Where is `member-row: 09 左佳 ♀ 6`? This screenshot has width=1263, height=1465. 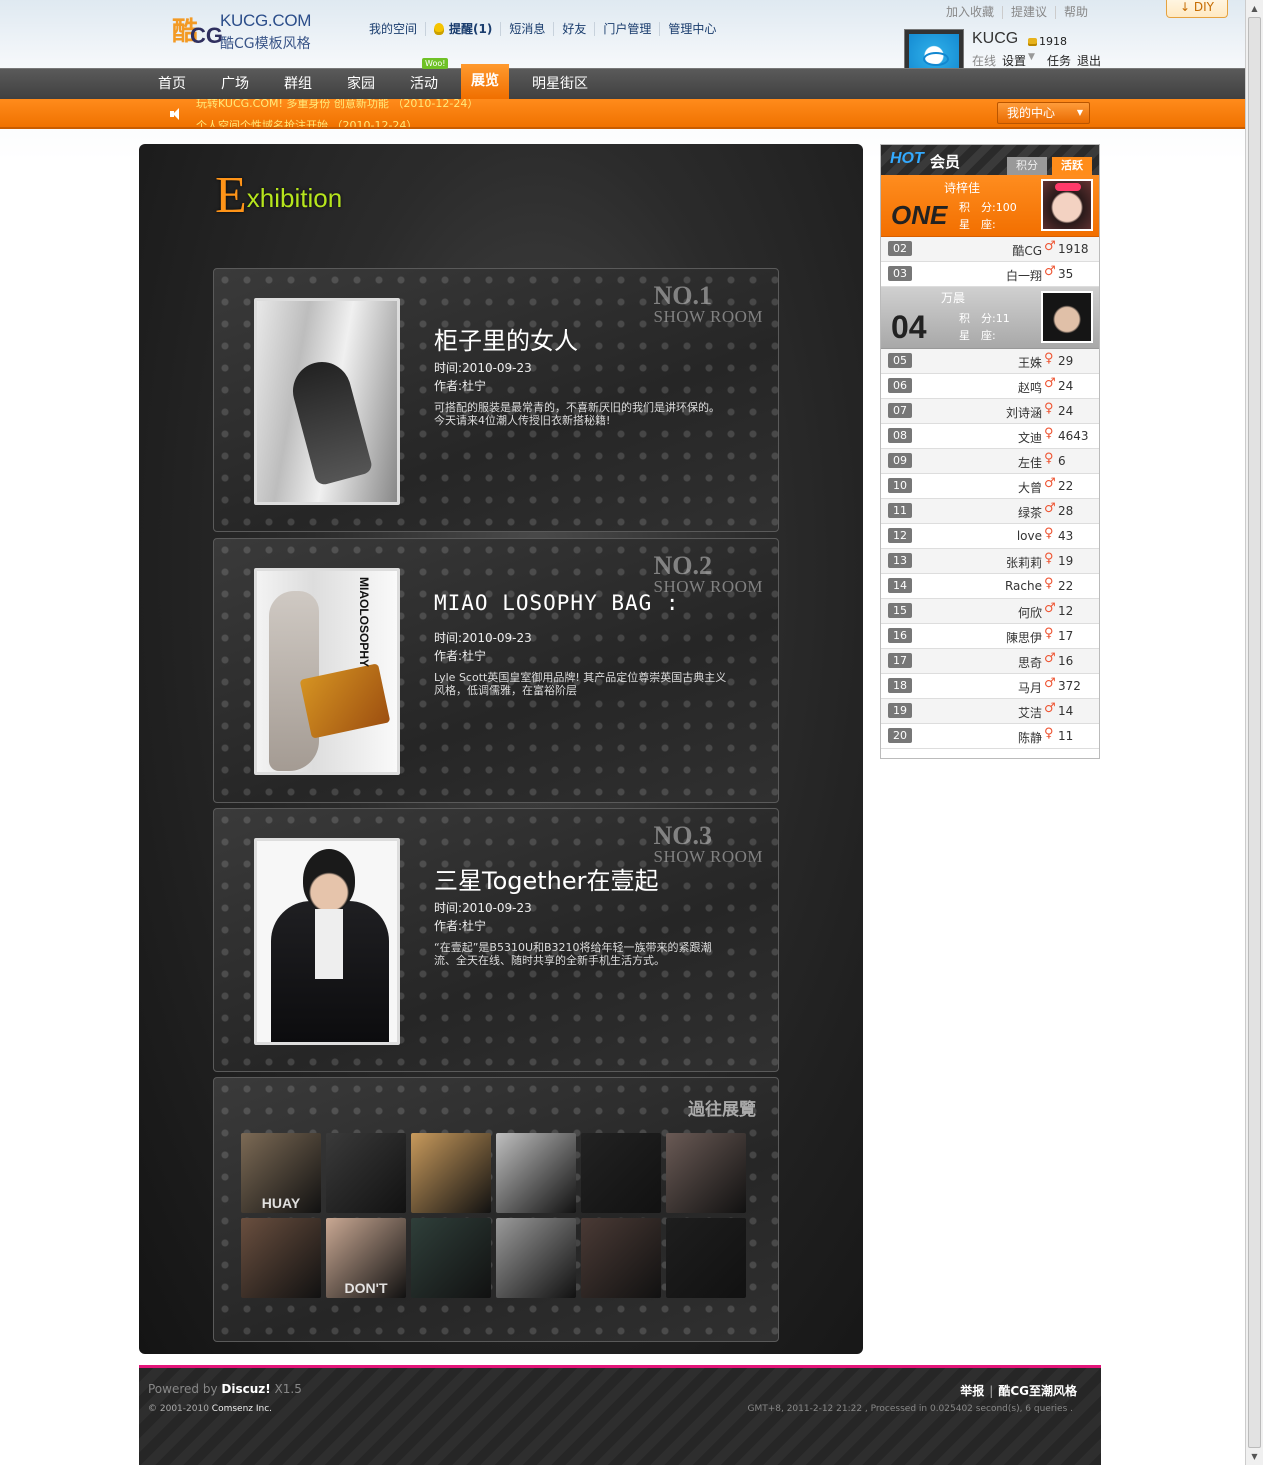
member-row: 09 左佳 ♀ 6 is located at coordinates (990, 461).